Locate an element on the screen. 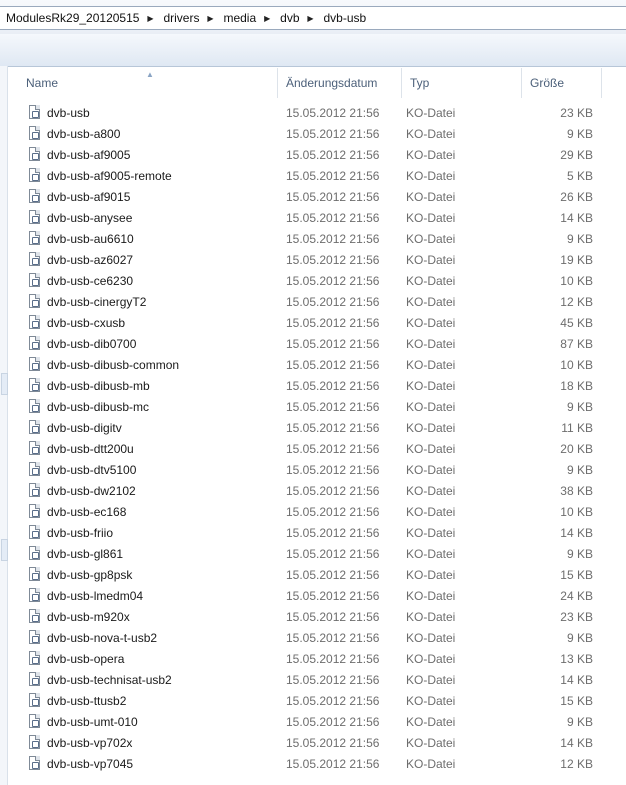 The image size is (626, 785). breadcrumb-item-dvb: dvb is located at coordinates (288, 18).